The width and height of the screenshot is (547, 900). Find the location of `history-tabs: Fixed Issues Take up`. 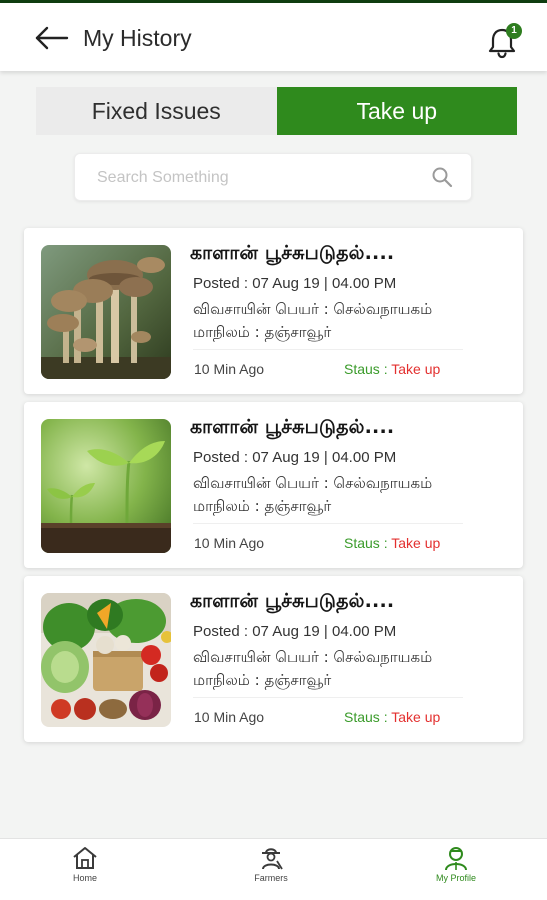

history-tabs: Fixed Issues Take up is located at coordinates (276, 111).